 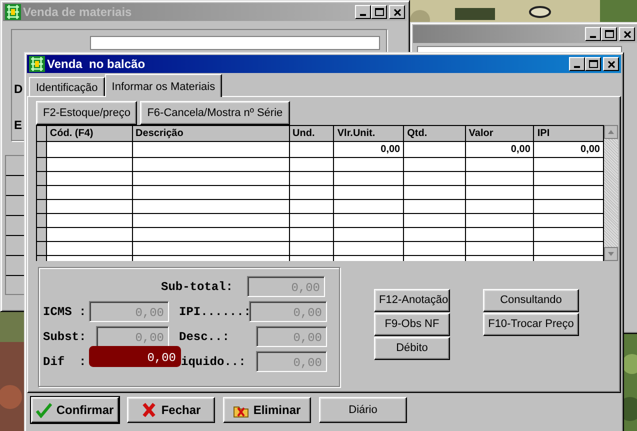 What do you see at coordinates (267, 410) in the screenshot?
I see `footer-button: Eliminar` at bounding box center [267, 410].